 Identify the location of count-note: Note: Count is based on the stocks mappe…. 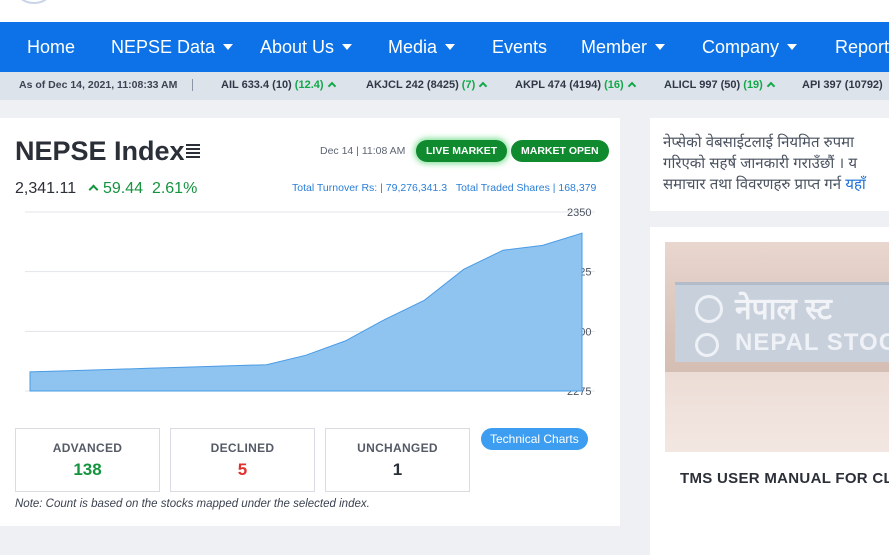
(192, 504).